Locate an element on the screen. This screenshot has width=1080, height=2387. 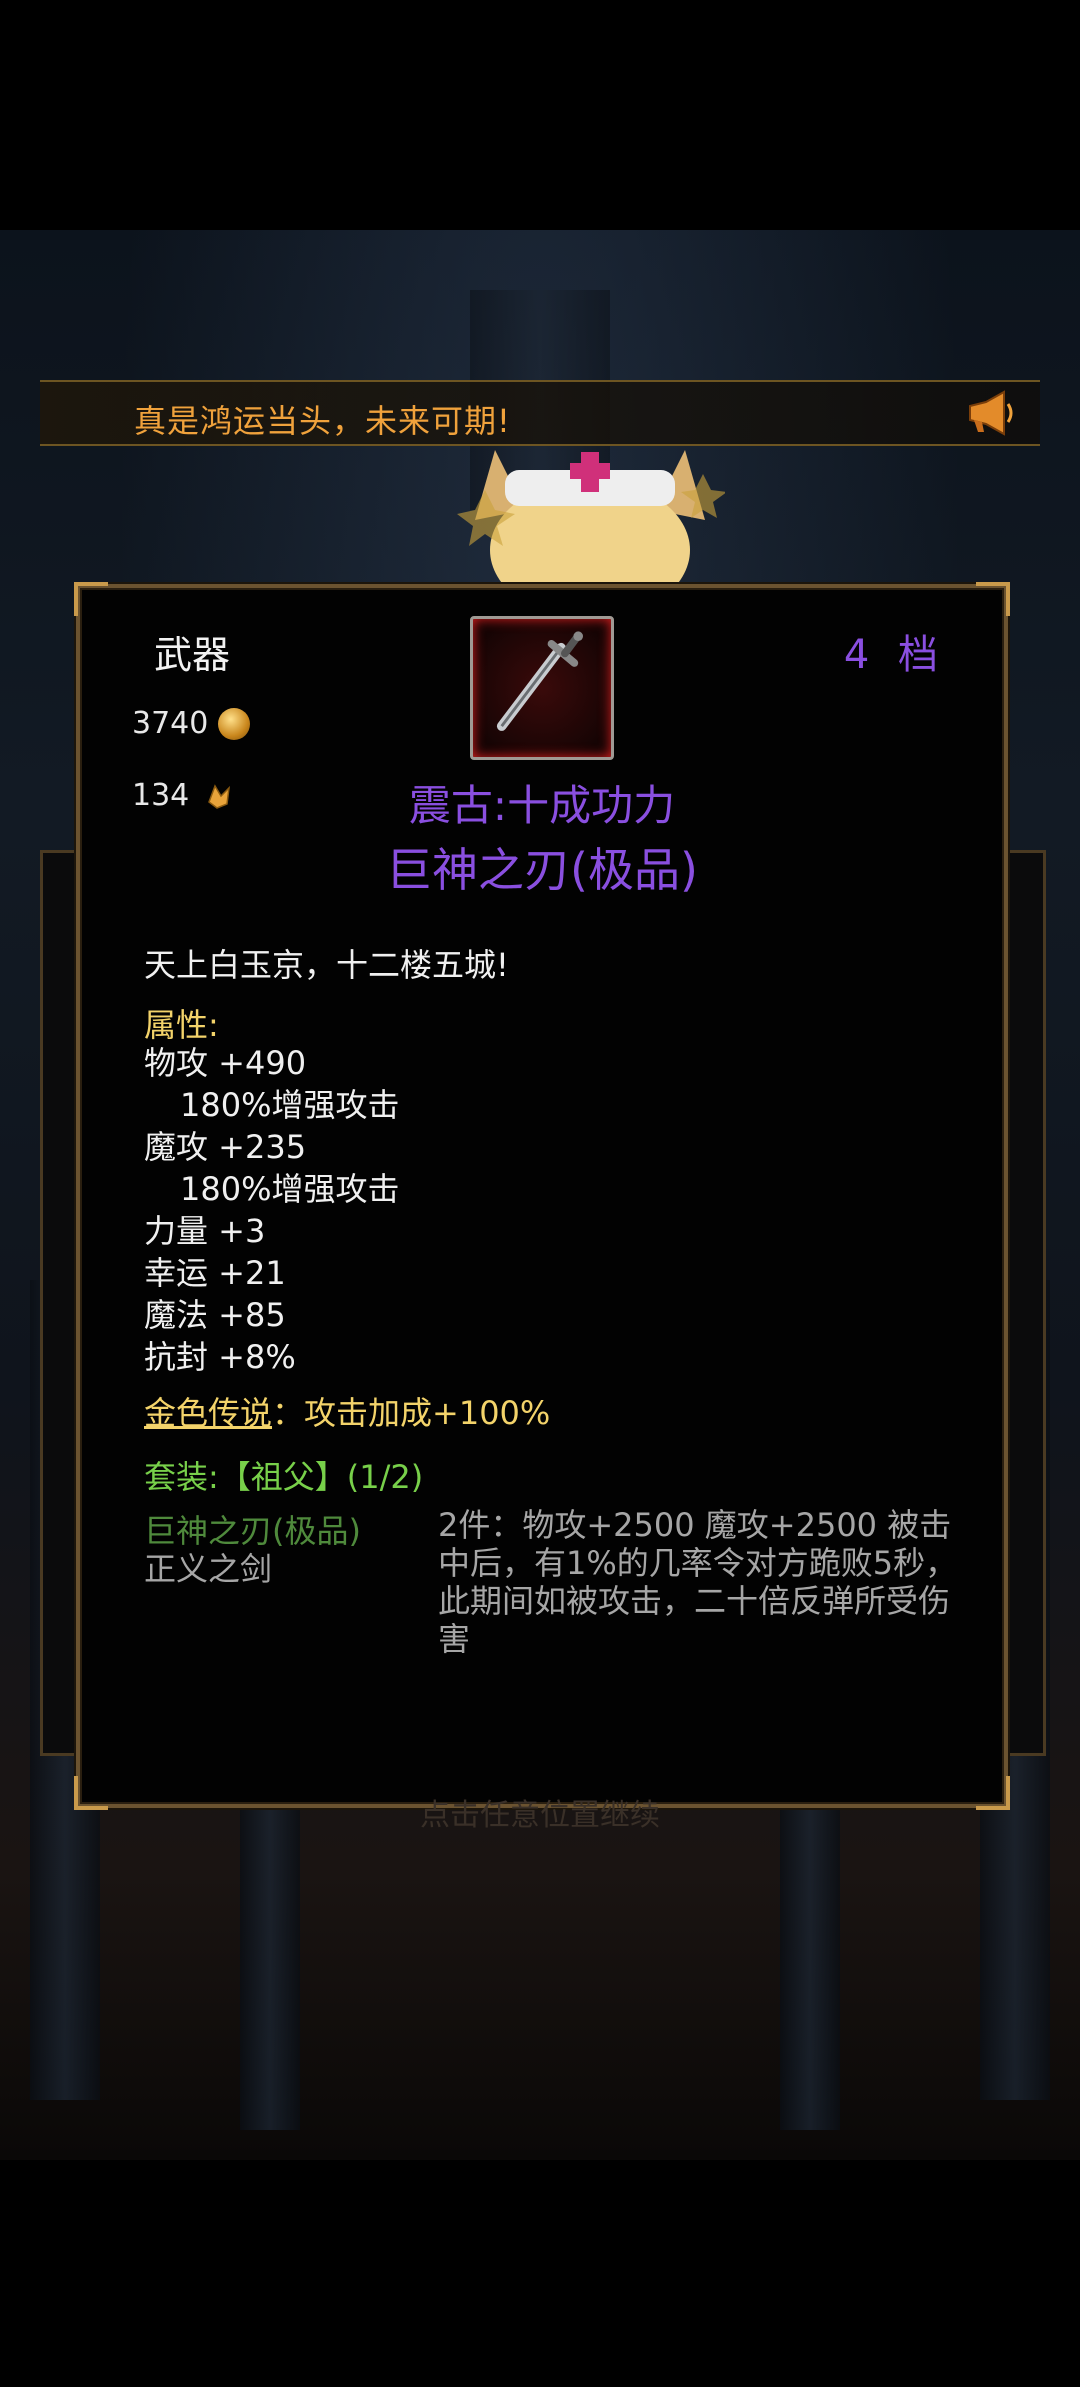
stat-line: 魔法 +85 is located at coordinates (215, 1315).